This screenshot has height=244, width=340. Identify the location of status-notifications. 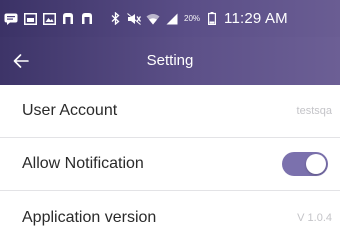
(49, 19).